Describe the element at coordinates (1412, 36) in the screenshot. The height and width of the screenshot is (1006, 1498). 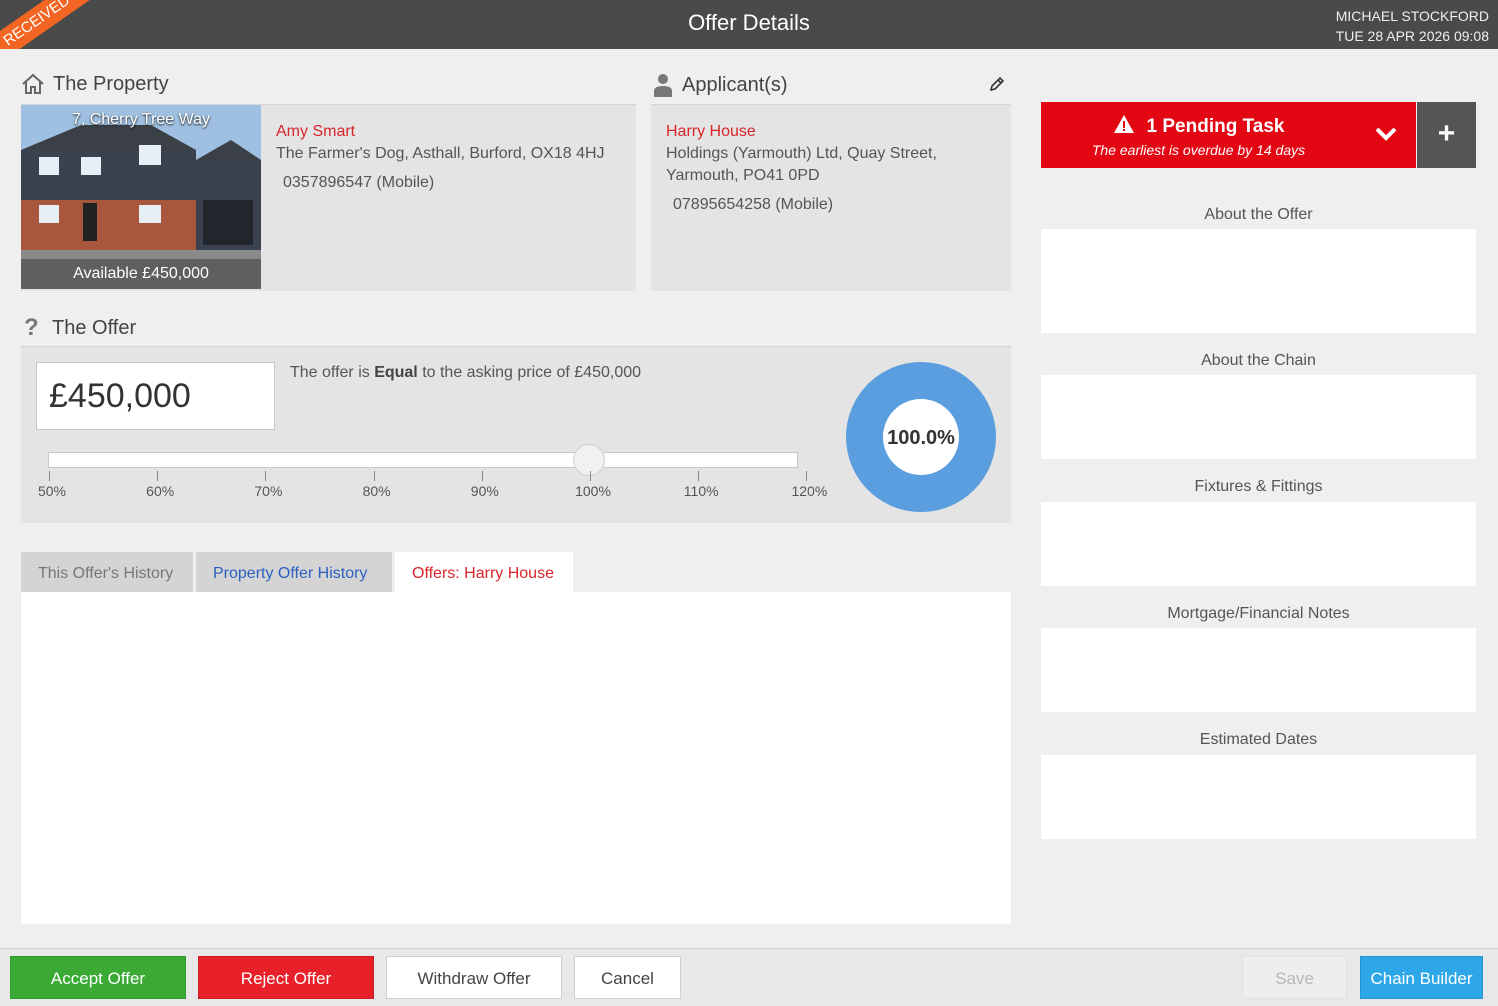
I see `current-datetime: TUE 28 APR 2026 09:08` at that location.